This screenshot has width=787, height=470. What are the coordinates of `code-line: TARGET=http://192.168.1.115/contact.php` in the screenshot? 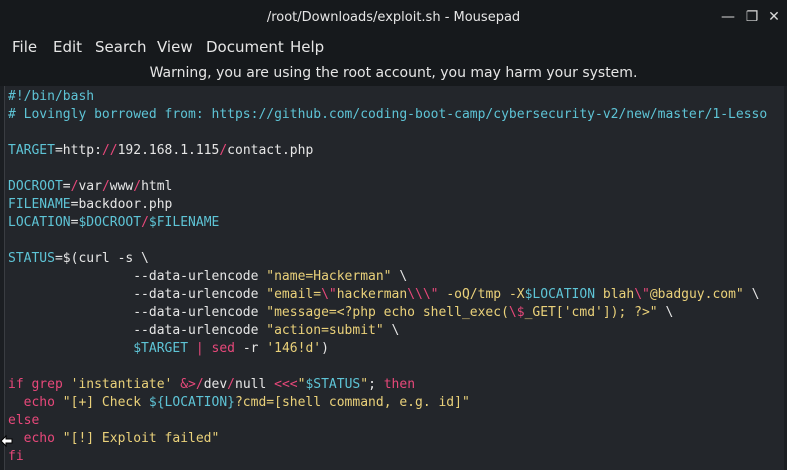 It's located at (387, 151).